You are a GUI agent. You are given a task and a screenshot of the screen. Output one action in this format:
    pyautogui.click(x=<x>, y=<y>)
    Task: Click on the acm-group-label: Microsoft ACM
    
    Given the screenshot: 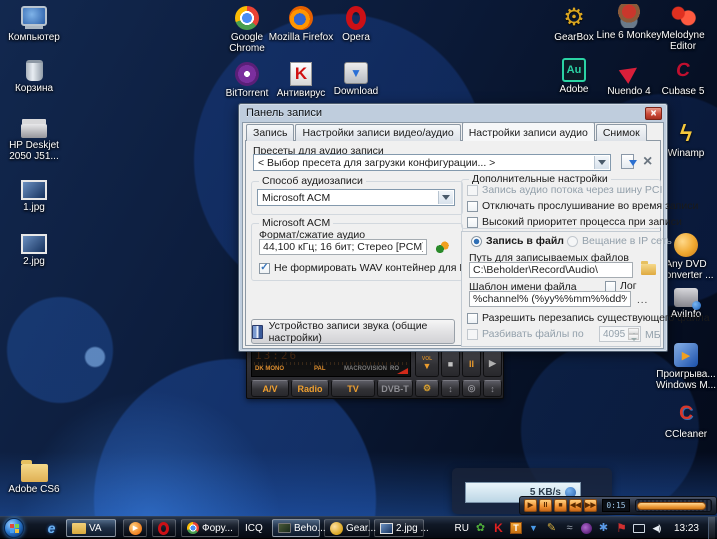 What is the action you would take?
    pyautogui.click(x=296, y=223)
    